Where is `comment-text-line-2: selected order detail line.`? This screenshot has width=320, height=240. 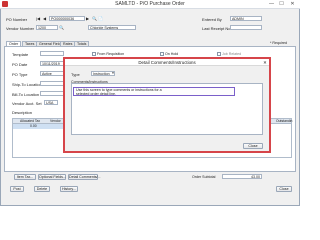 comment-text-line-2: selected order detail line. is located at coordinates (96, 94).